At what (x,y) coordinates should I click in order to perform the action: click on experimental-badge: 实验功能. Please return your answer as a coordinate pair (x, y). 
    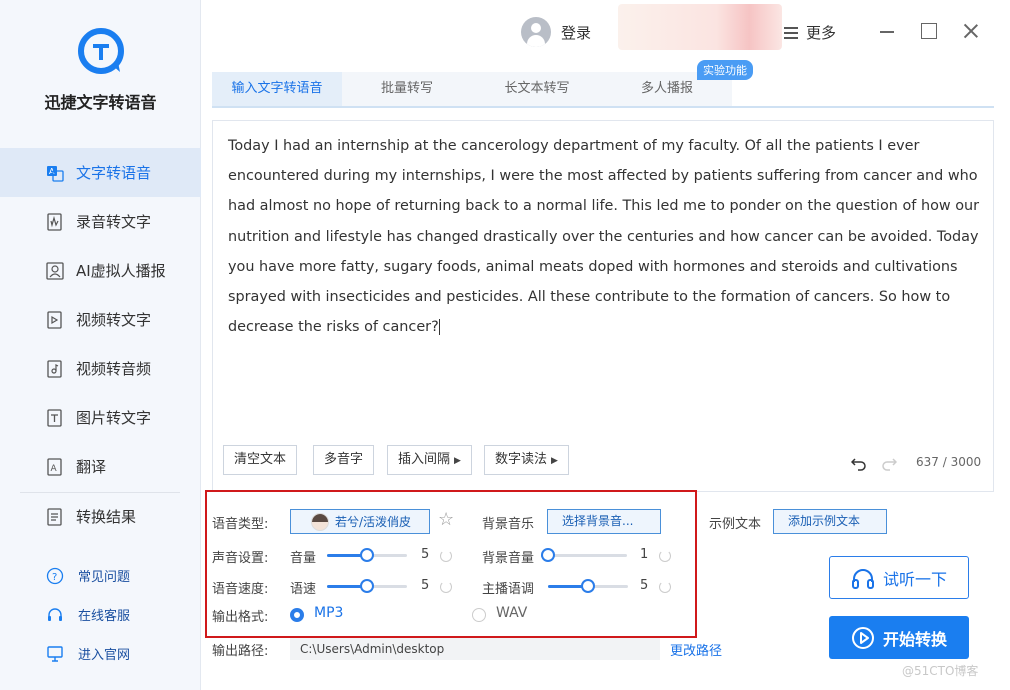
    Looking at the image, I should click on (725, 70).